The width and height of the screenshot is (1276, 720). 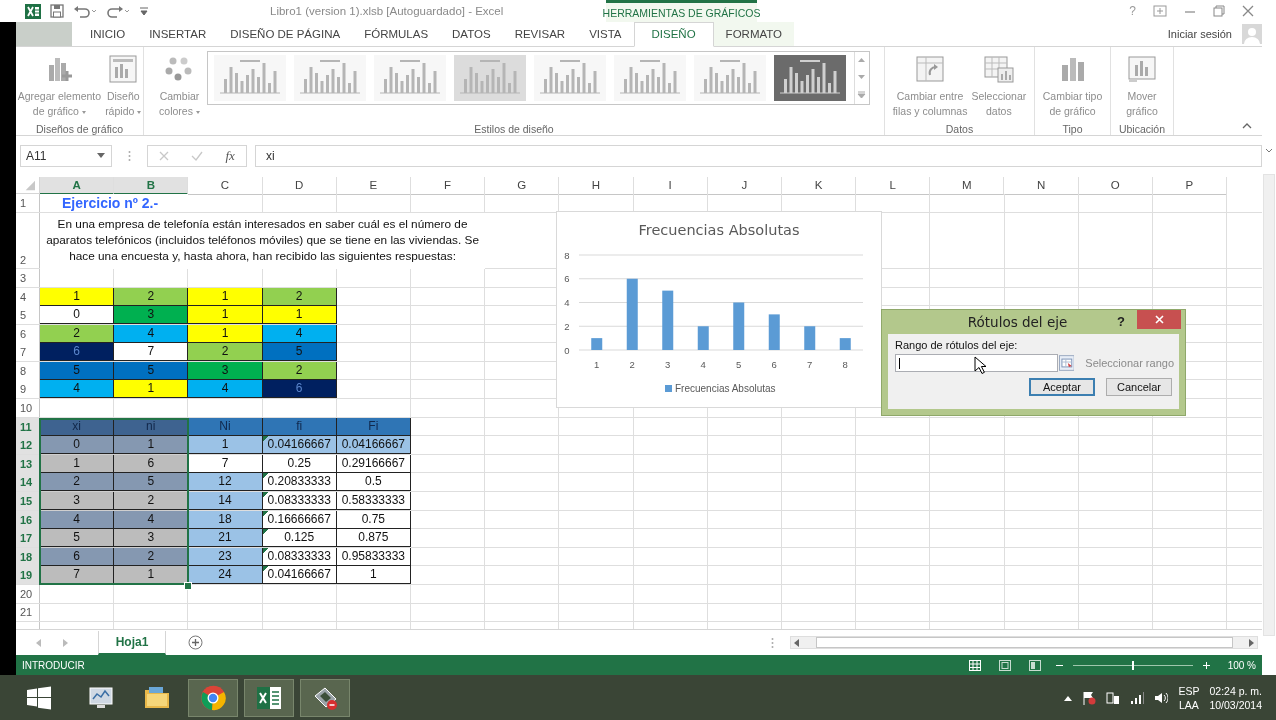 I want to click on more-icon, so click(x=862, y=94).